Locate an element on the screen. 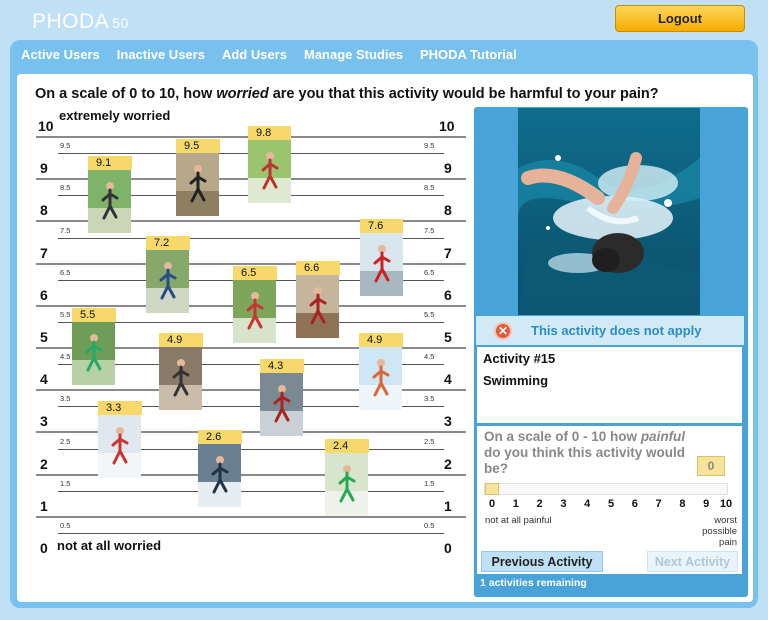 The width and height of the screenshot is (768, 620). scale-label-left: 9 is located at coordinates (44, 168).